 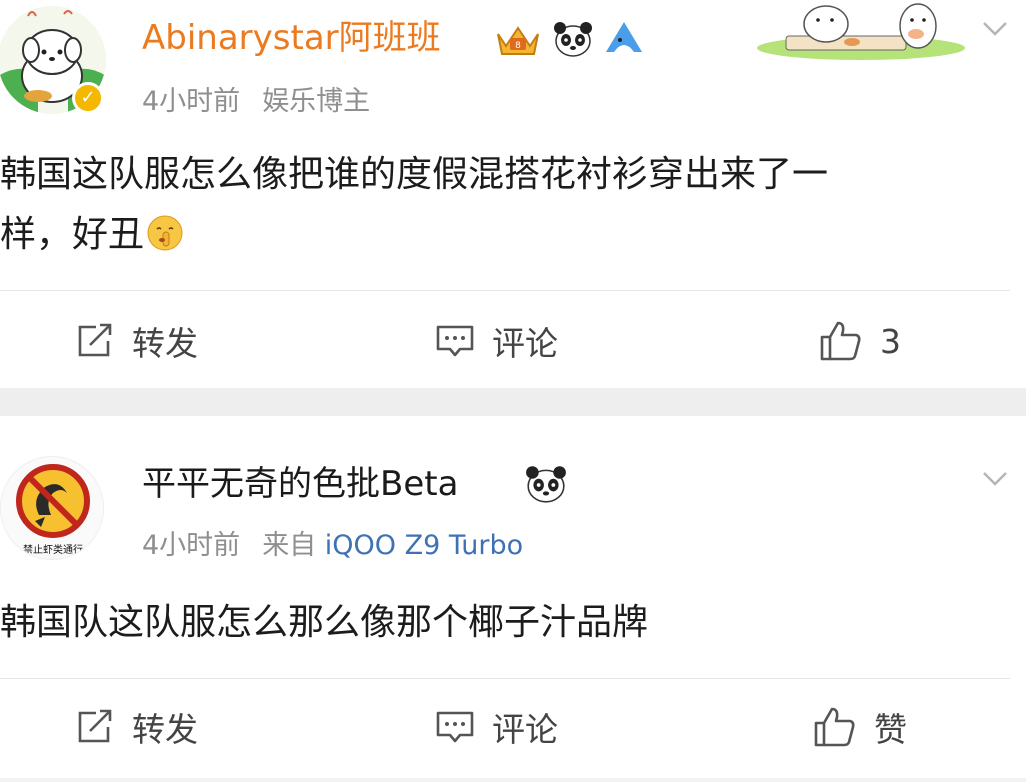 What do you see at coordinates (256, 102) in the screenshot?
I see `post-meta: 4小时前 娱乐博主` at bounding box center [256, 102].